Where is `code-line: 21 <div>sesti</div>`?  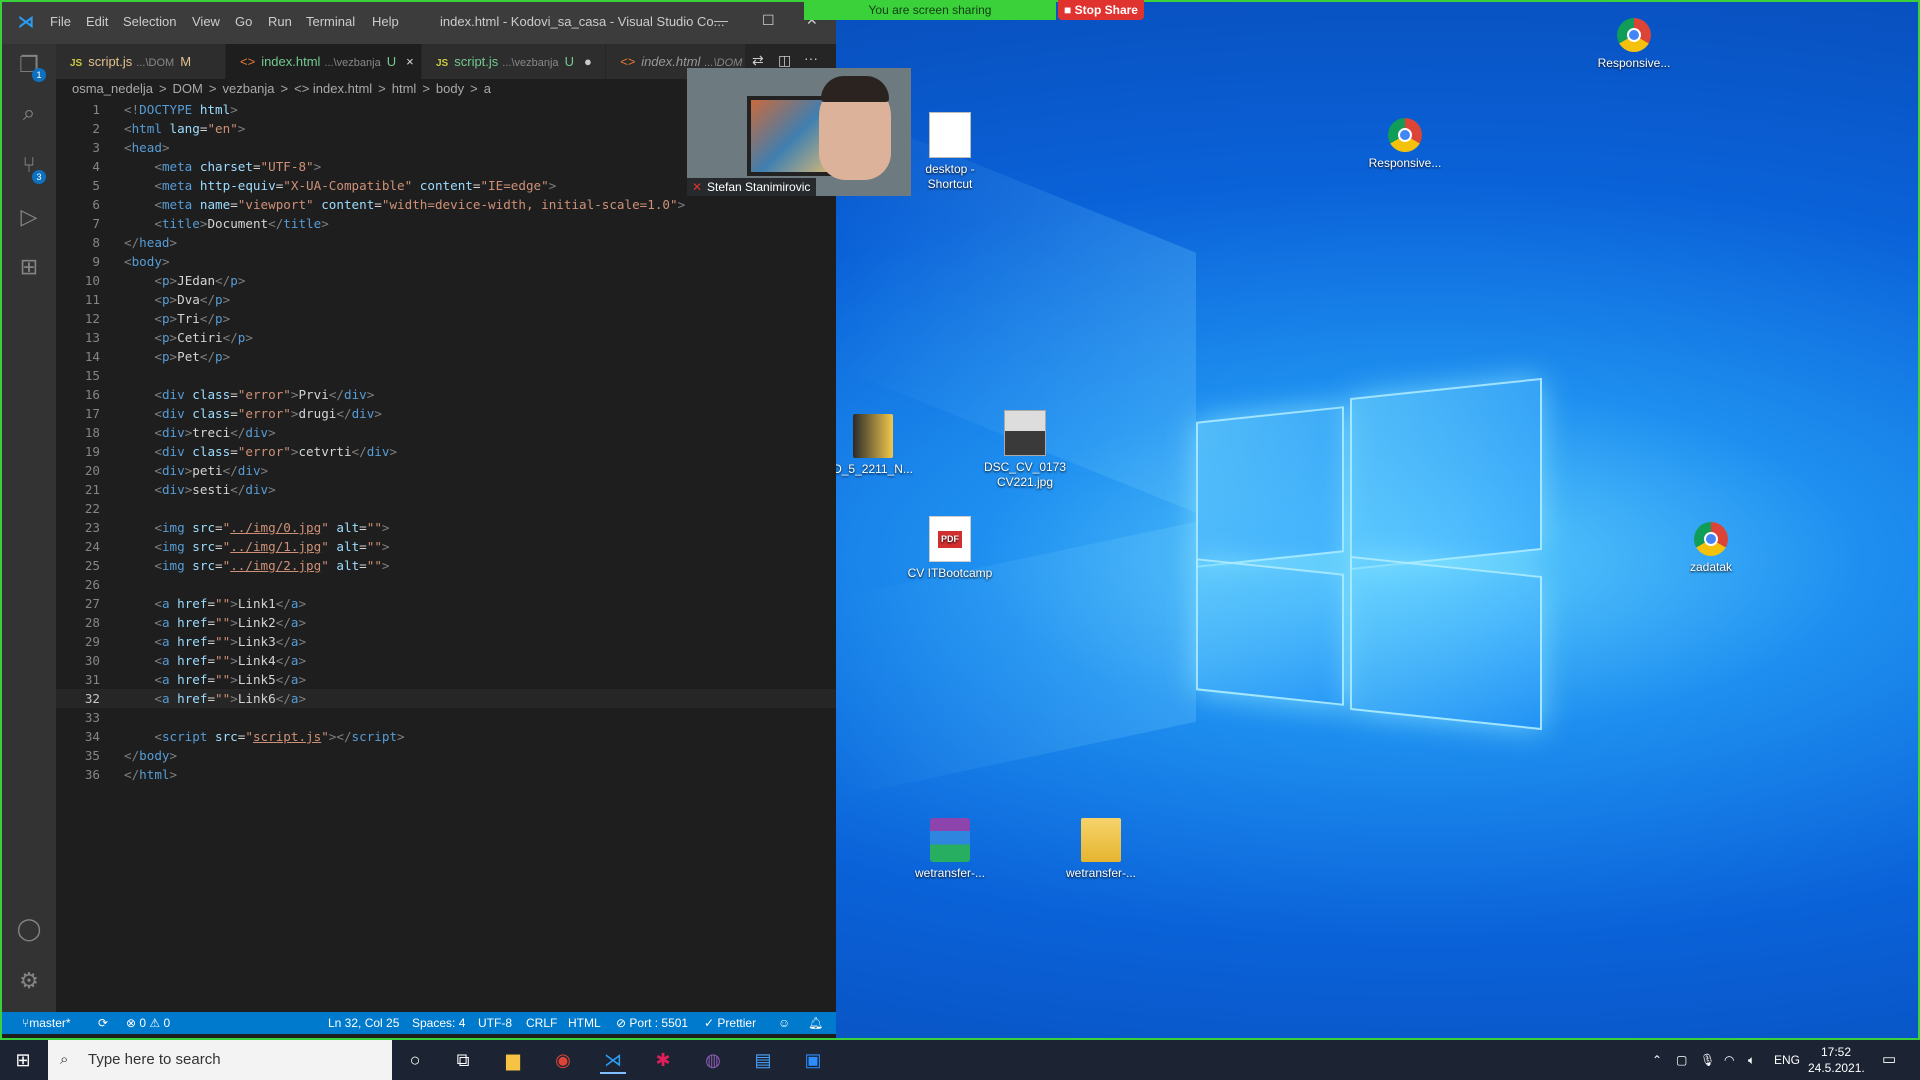
code-line: 21 <div>sesti</div> is located at coordinates (446, 489).